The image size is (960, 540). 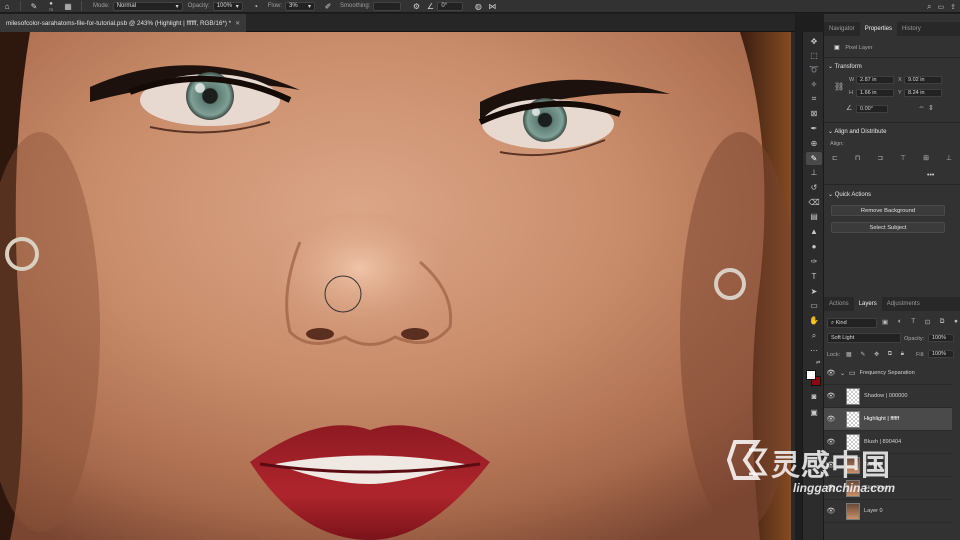 I want to click on type-tool-icon: T, so click(x=814, y=276).